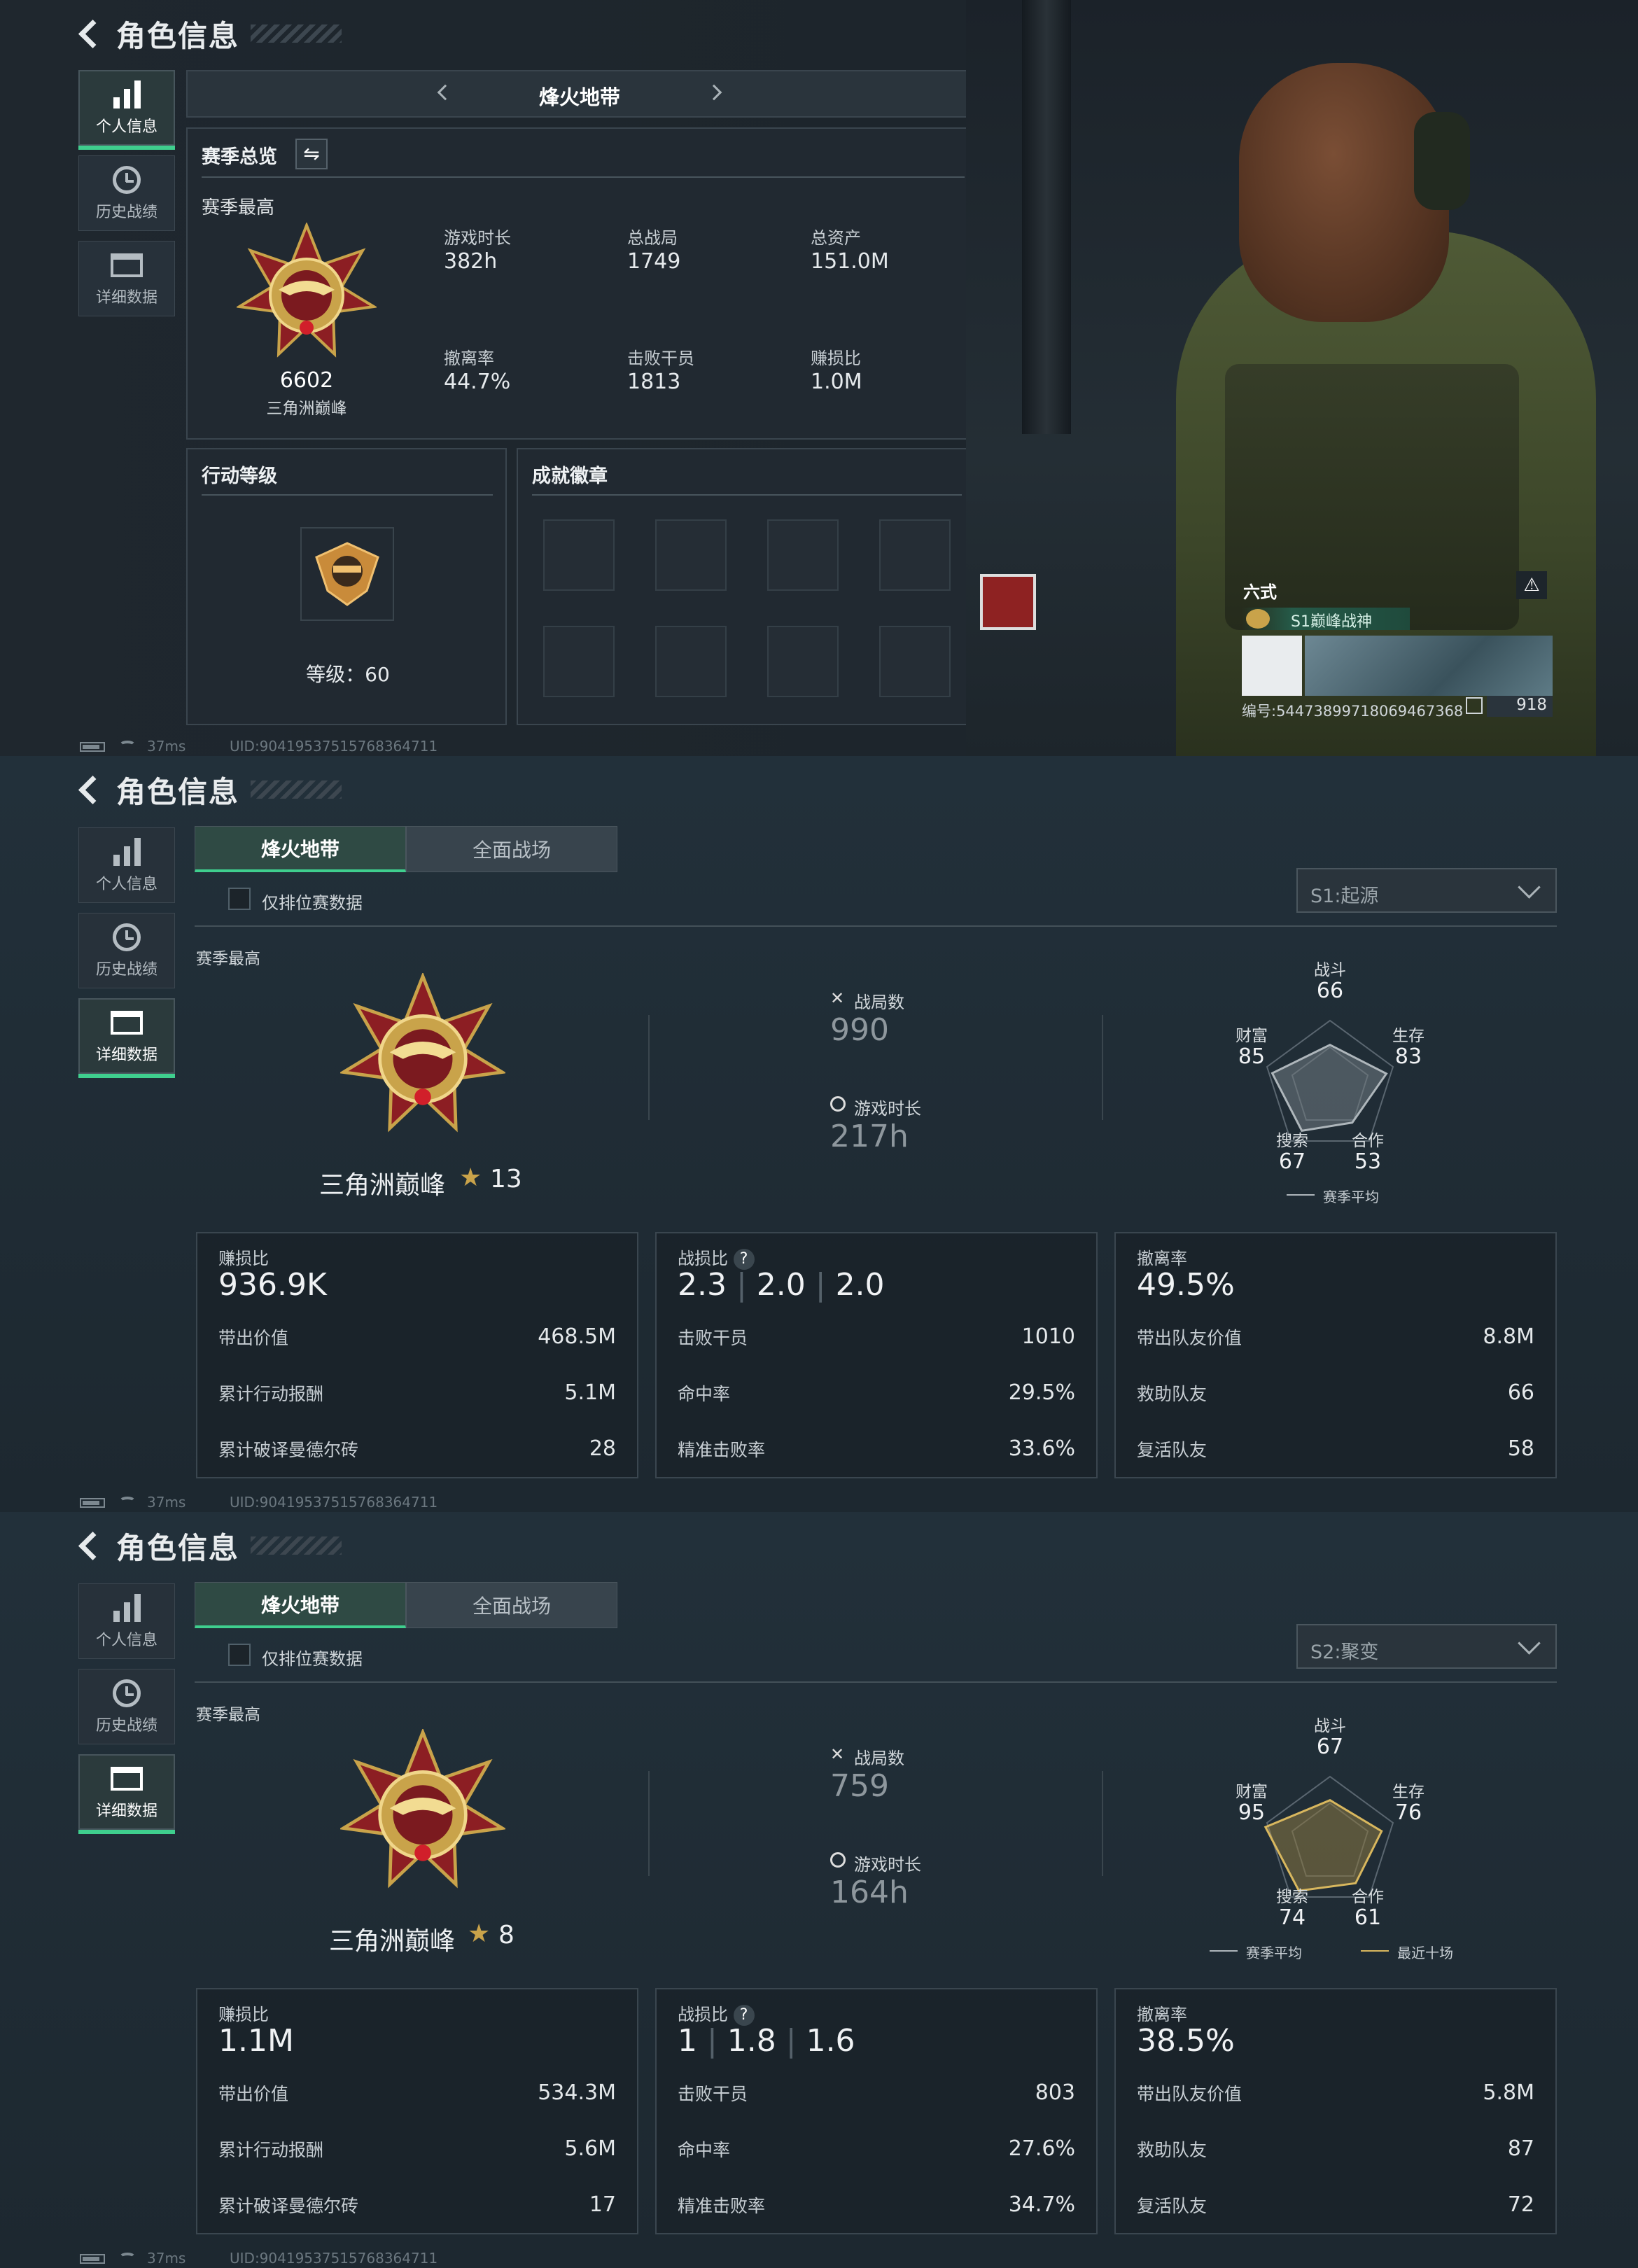  I want to click on achievement-title: 成就徽章, so click(570, 476).